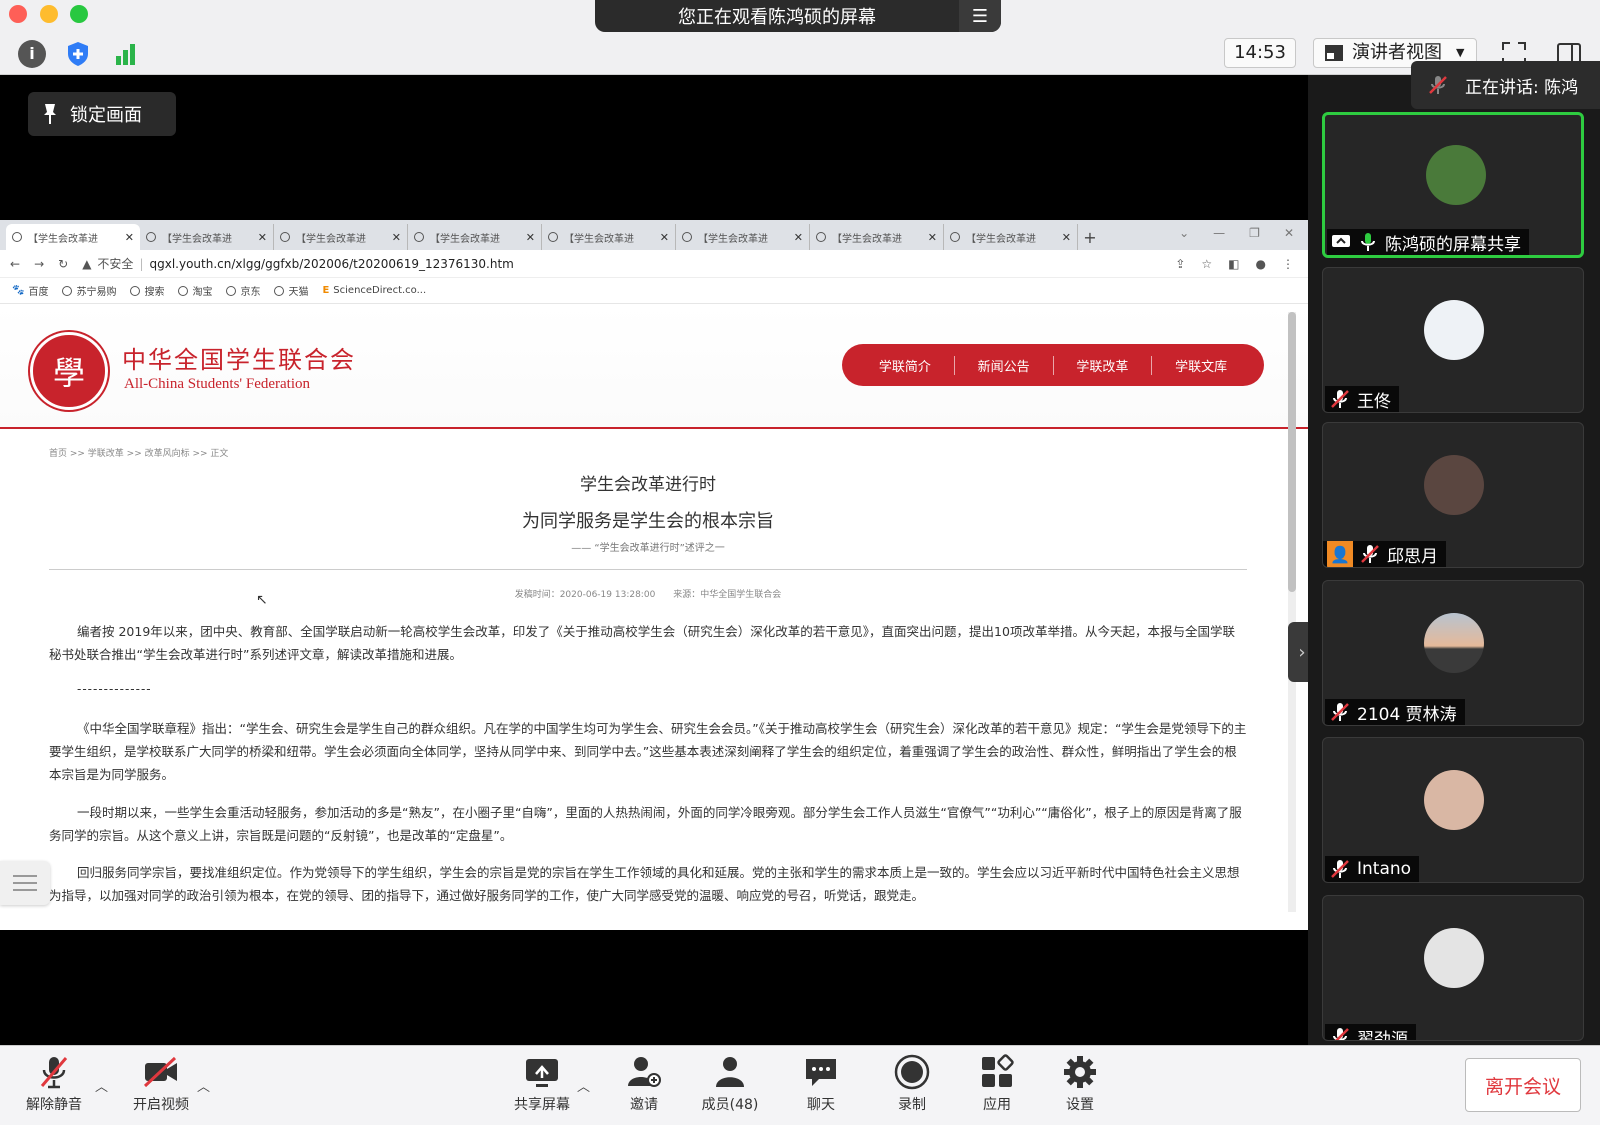 This screenshot has height=1125, width=1600. Describe the element at coordinates (298, 292) in the screenshot. I see `bookmark-label: 天猫` at that location.